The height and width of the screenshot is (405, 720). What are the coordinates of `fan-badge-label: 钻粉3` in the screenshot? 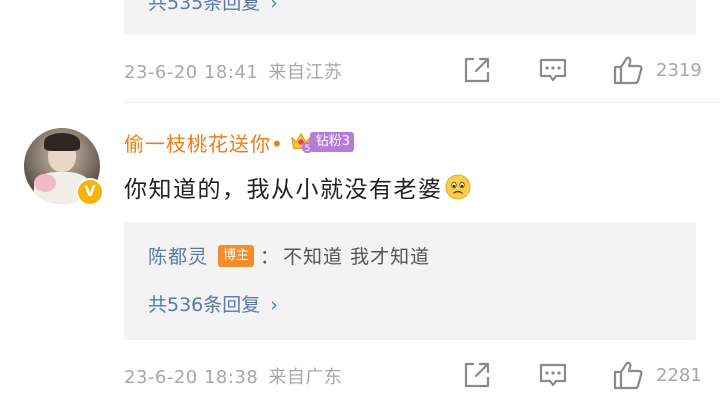 It's located at (332, 142).